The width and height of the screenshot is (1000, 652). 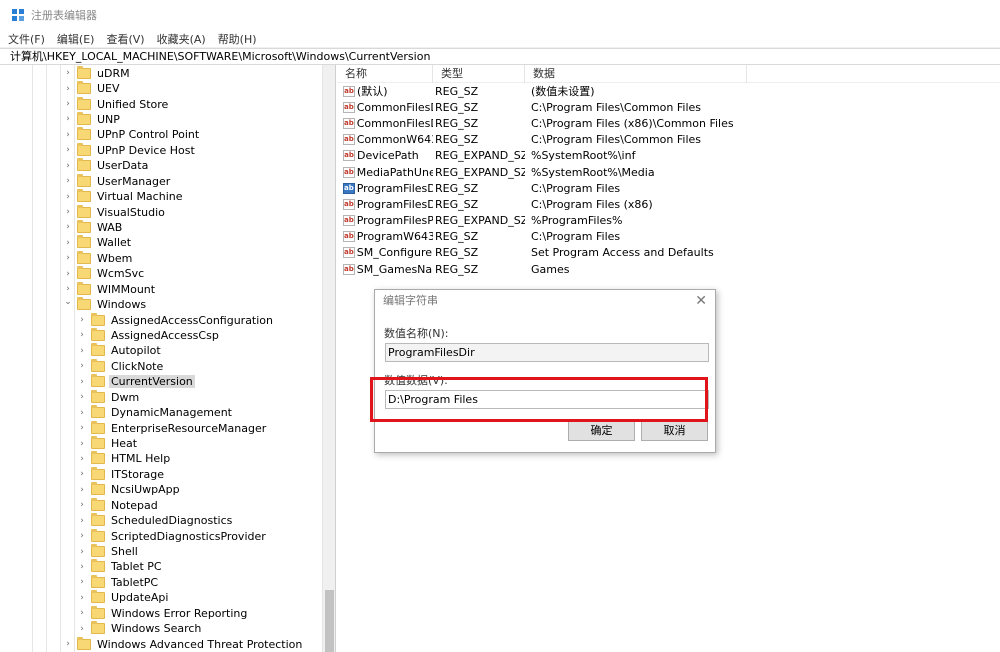 What do you see at coordinates (120, 366) in the screenshot?
I see `tree-item: › ClickNote` at bounding box center [120, 366].